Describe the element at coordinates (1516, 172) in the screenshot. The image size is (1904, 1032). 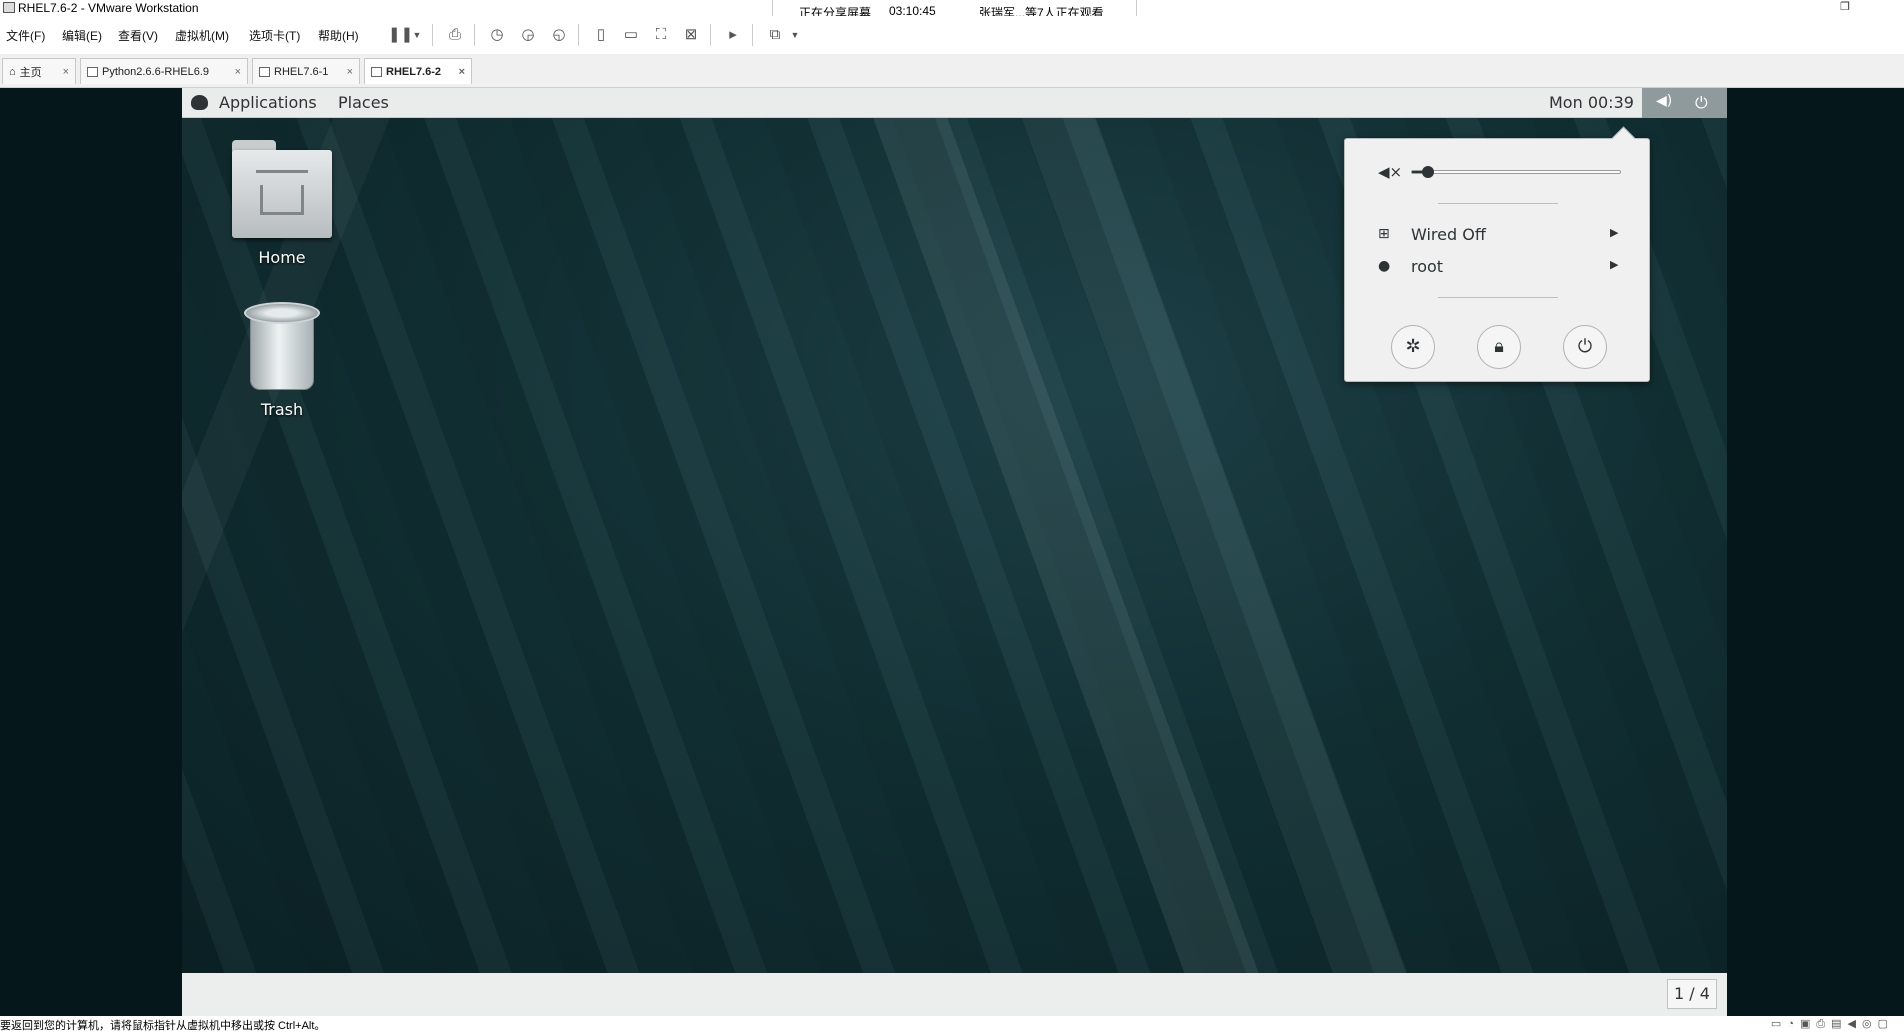
I see `volume-slider` at that location.